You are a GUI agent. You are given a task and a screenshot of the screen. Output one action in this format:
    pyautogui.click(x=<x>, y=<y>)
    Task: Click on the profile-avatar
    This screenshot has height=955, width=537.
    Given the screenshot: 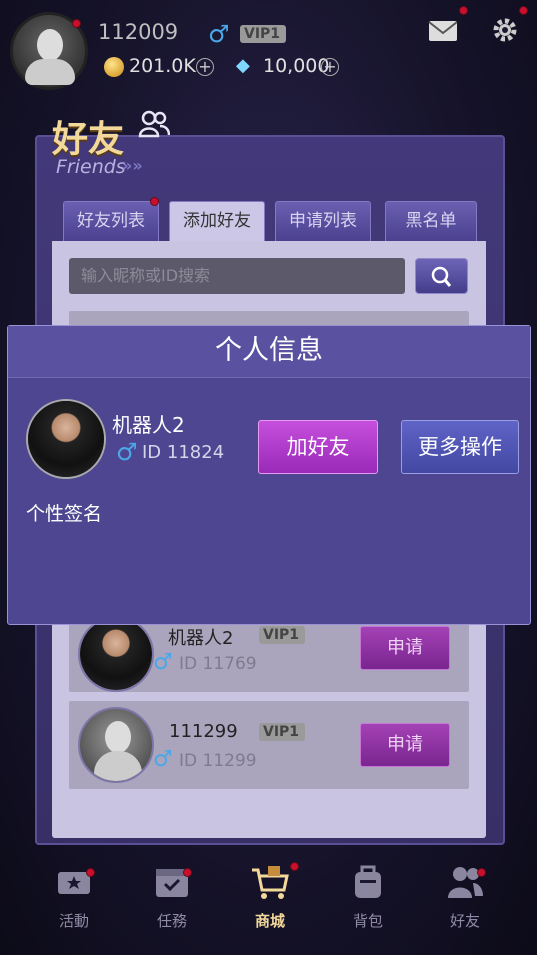 What is the action you would take?
    pyautogui.click(x=66, y=439)
    